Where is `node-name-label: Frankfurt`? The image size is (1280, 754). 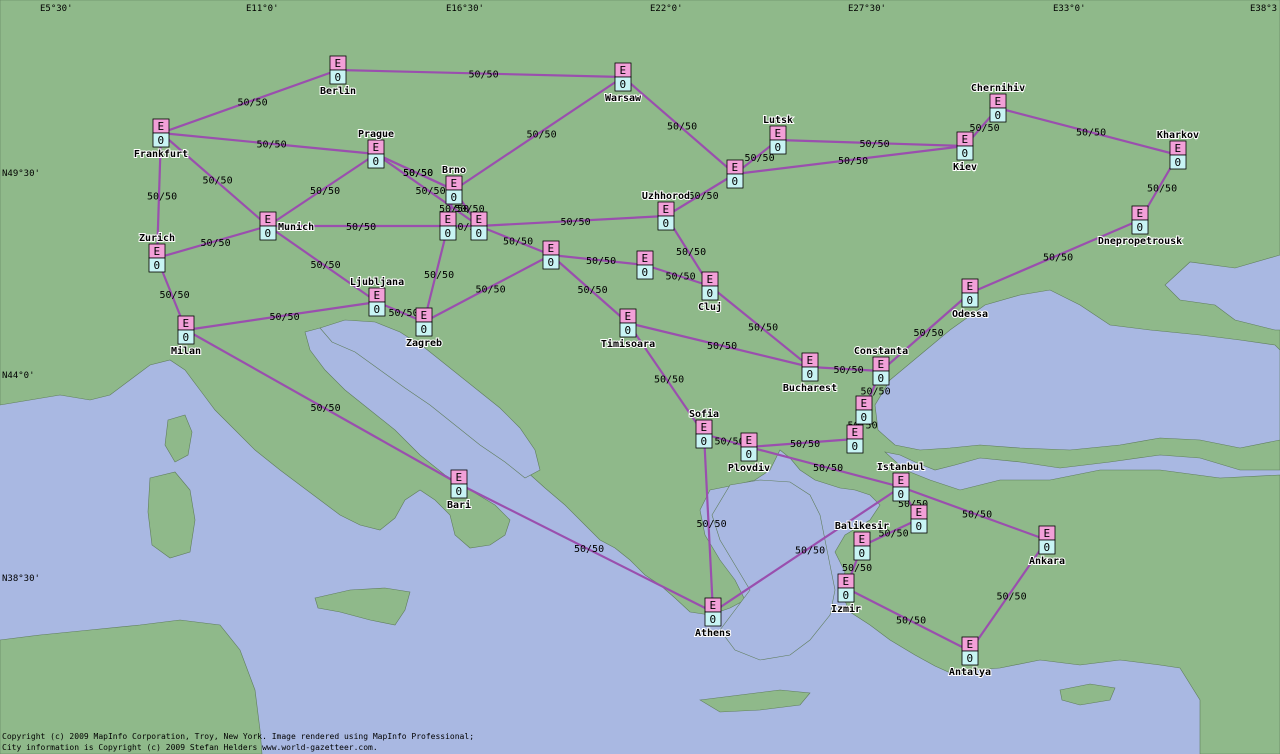
node-name-label: Frankfurt is located at coordinates (161, 154).